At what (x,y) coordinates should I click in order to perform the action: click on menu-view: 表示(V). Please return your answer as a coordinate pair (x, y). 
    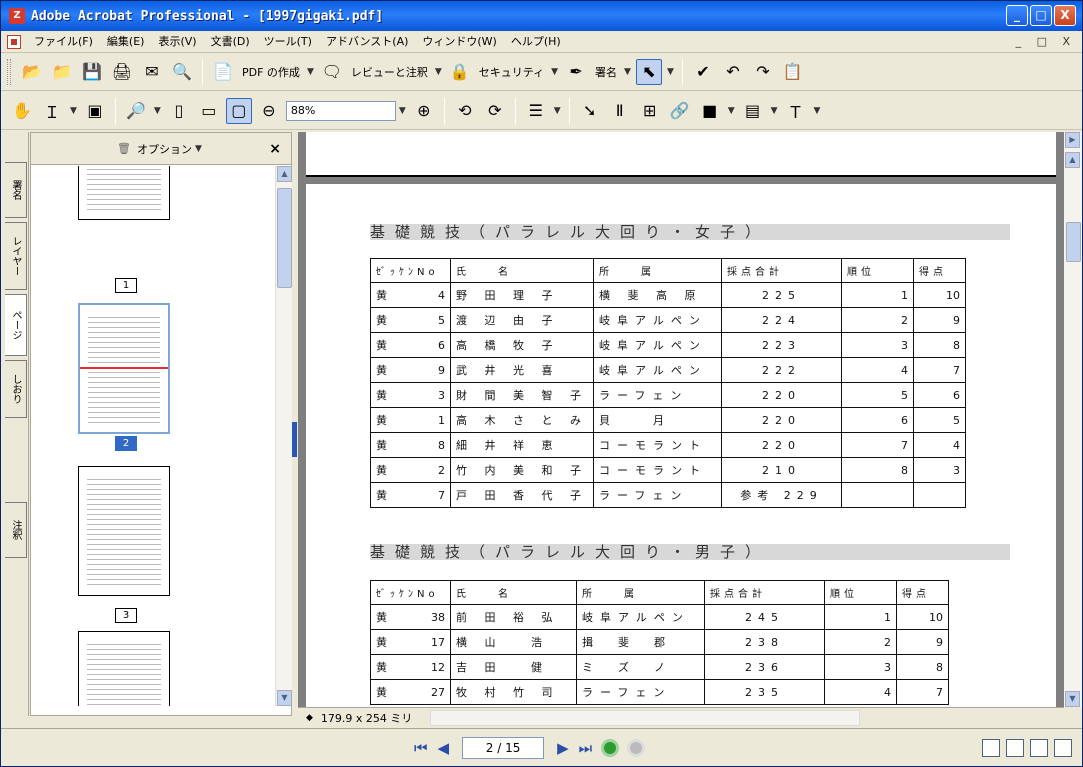
    Looking at the image, I should click on (177, 42).